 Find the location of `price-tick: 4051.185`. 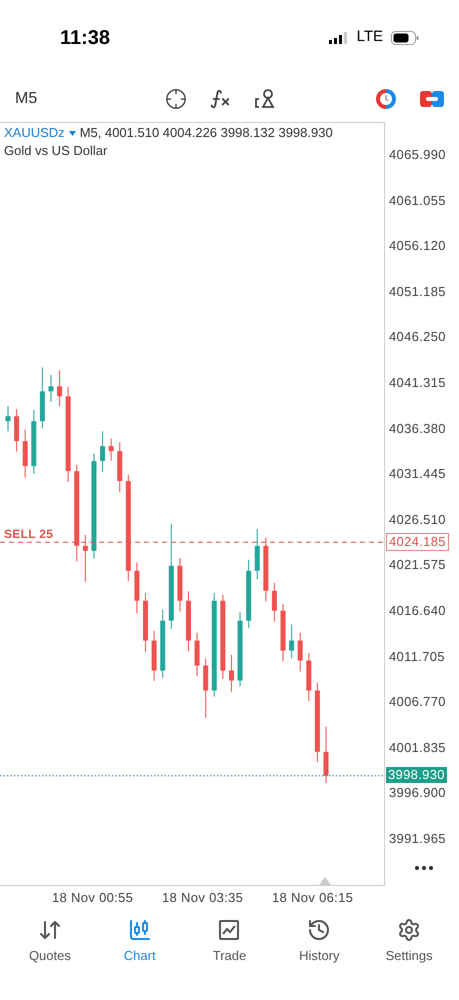

price-tick: 4051.185 is located at coordinates (417, 292).